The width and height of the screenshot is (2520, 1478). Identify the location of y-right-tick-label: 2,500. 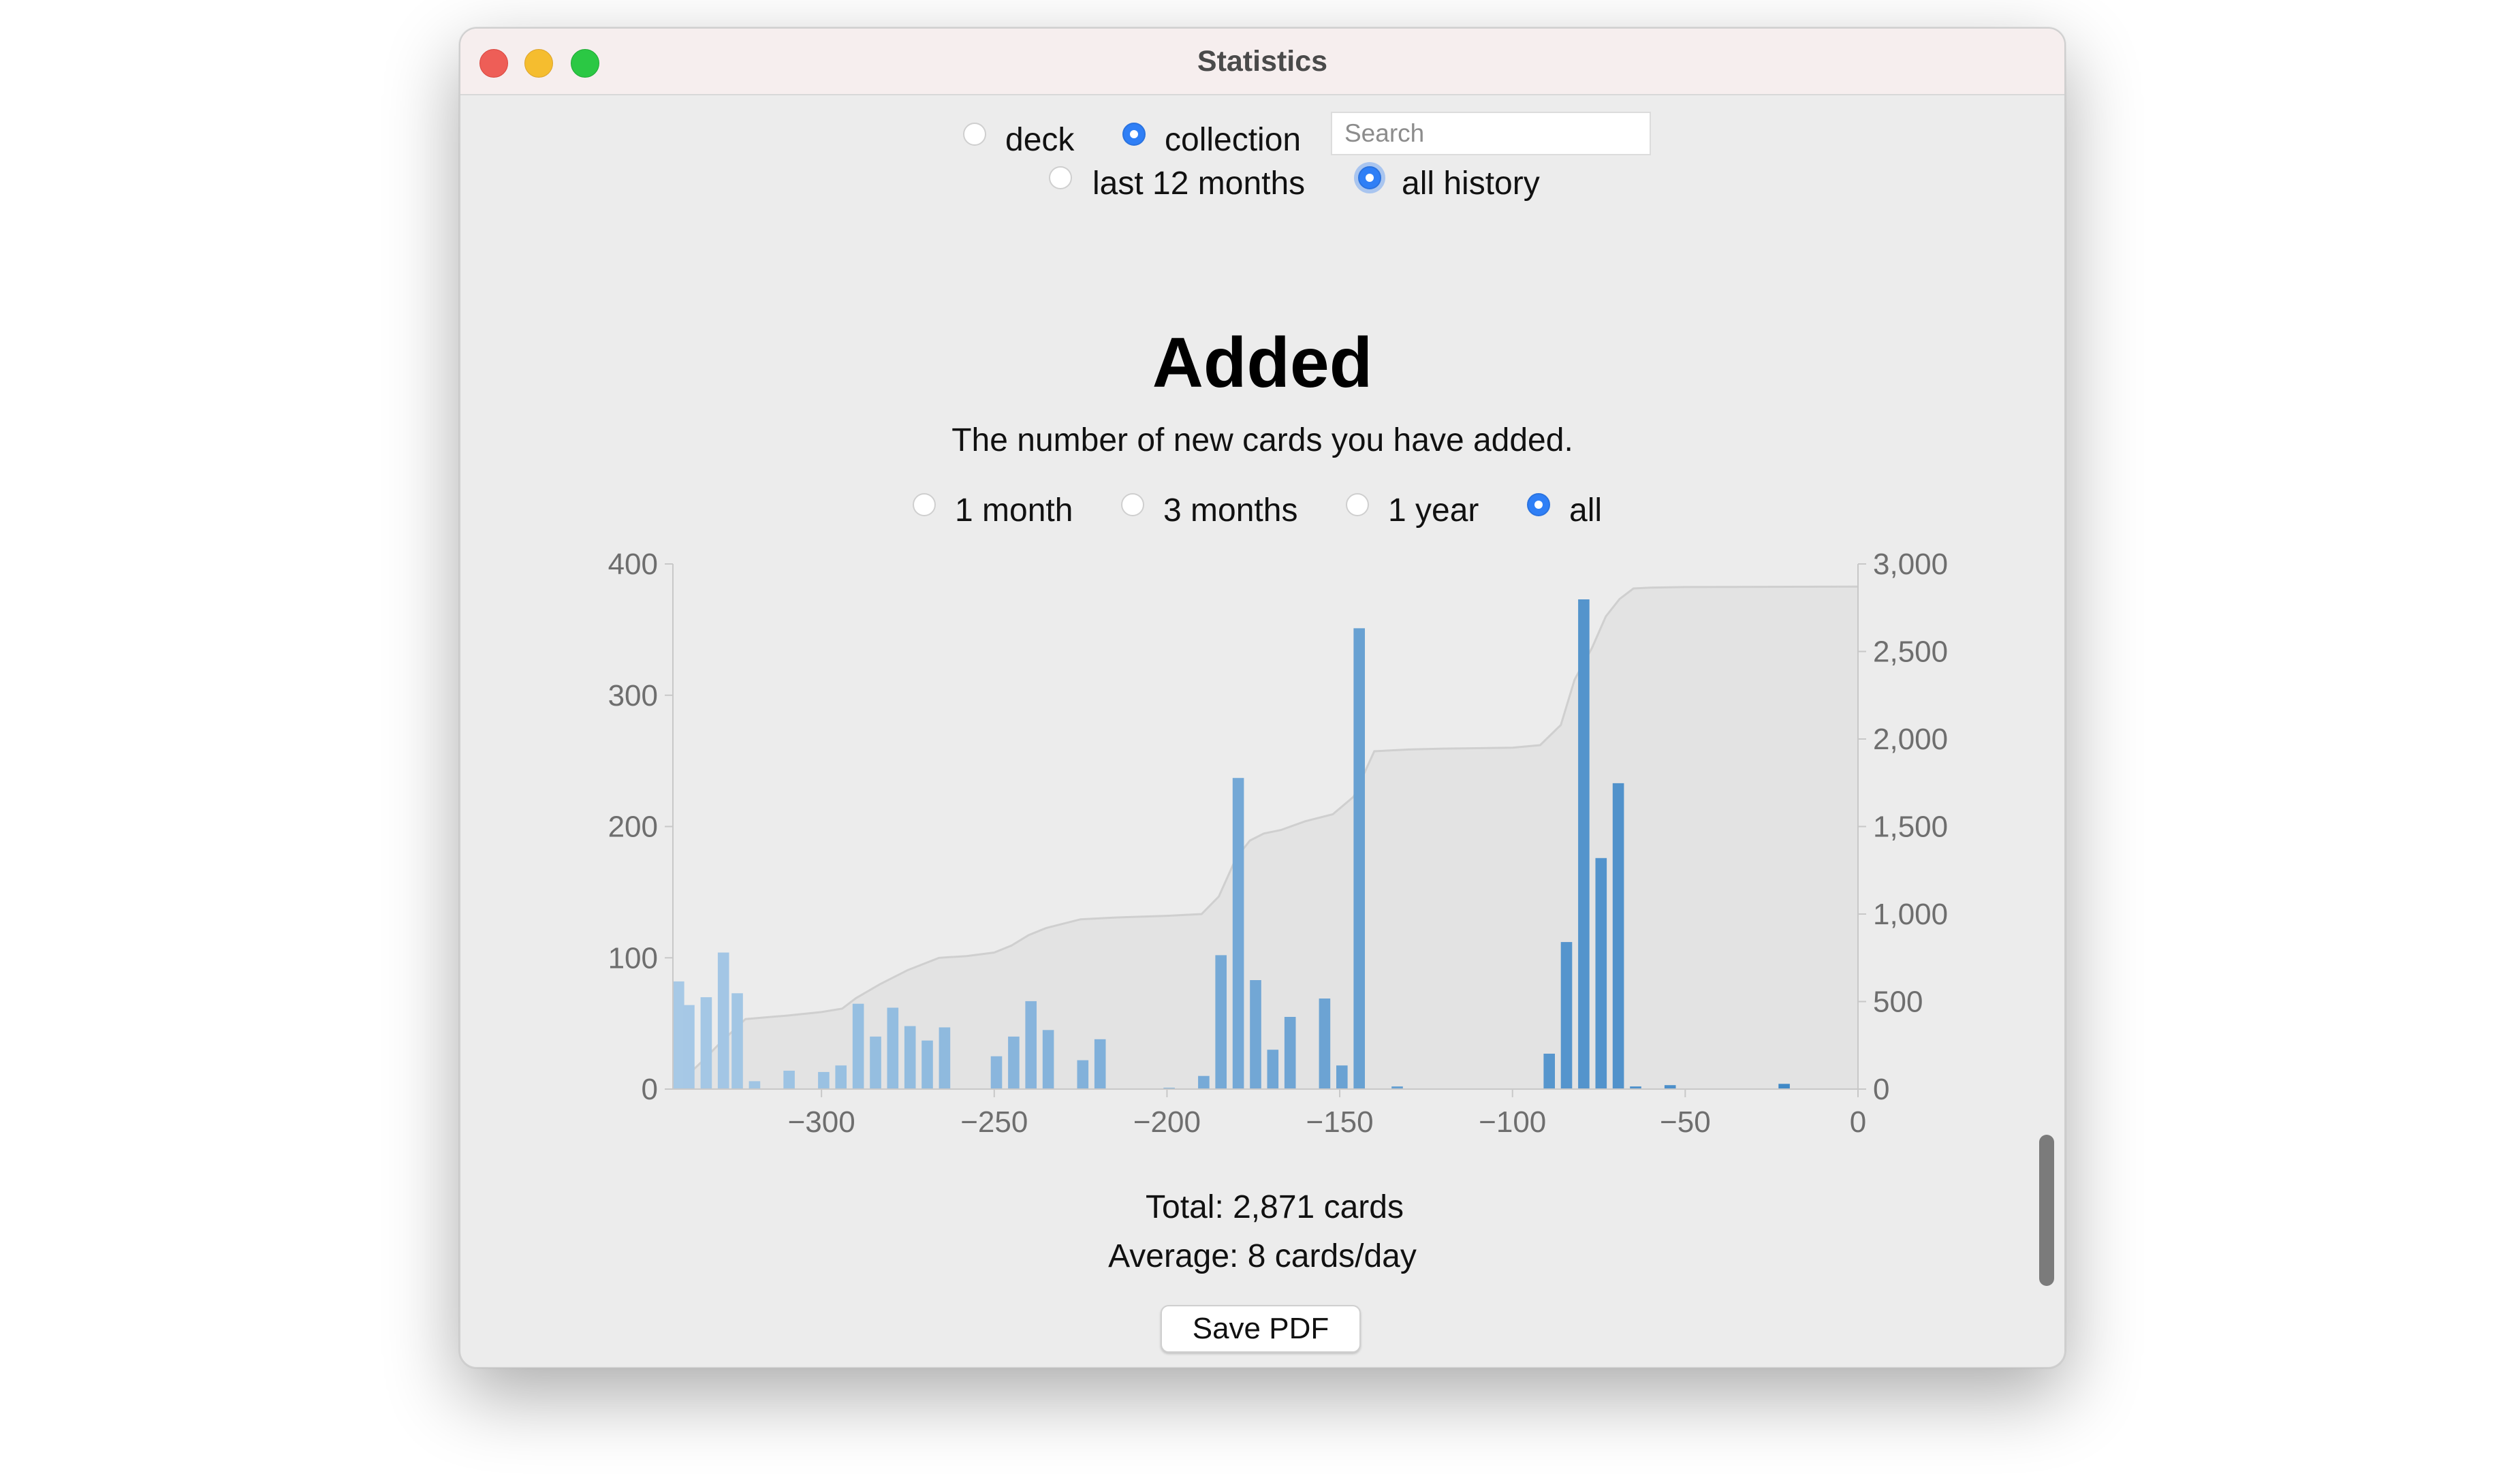
(1910, 652).